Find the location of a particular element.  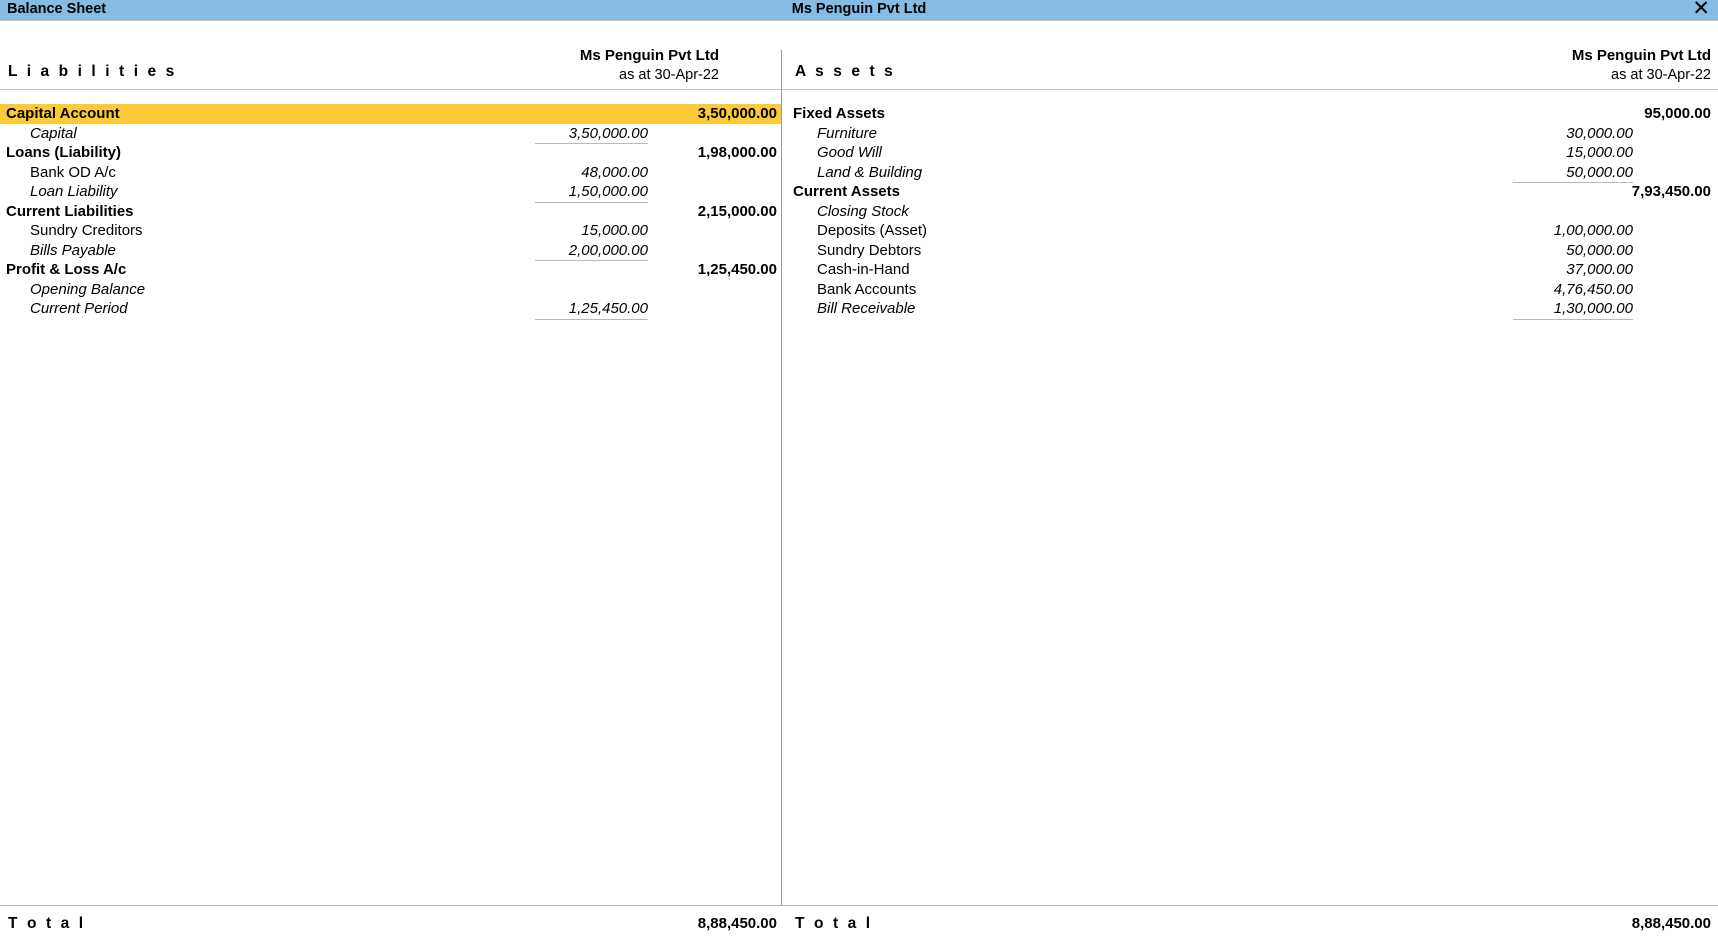

ledger-label: Bill Receivable is located at coordinates (866, 309).